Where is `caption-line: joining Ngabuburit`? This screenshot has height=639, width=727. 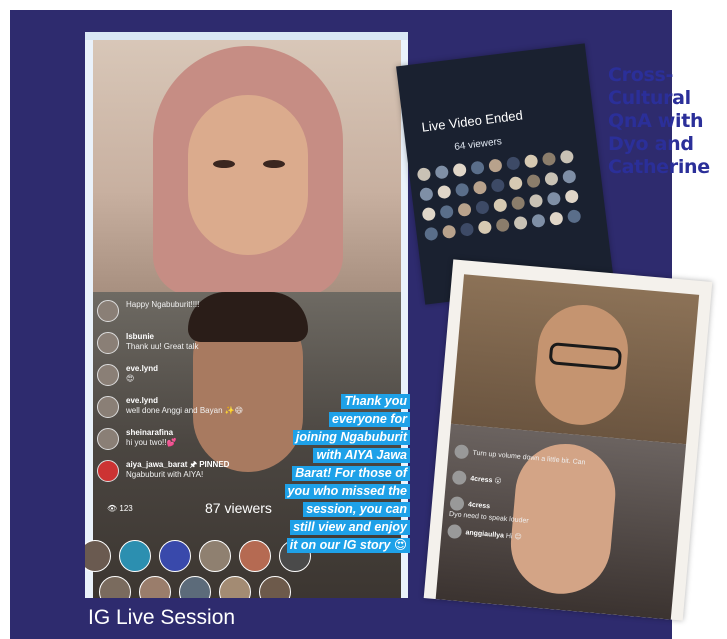 caption-line: joining Ngabuburit is located at coordinates (351, 437).